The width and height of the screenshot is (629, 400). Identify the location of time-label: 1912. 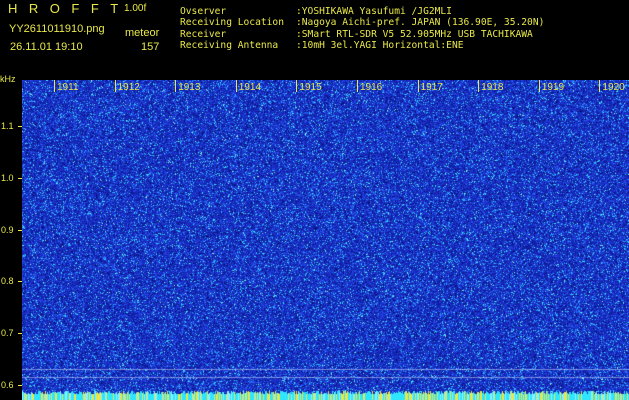
(128, 87).